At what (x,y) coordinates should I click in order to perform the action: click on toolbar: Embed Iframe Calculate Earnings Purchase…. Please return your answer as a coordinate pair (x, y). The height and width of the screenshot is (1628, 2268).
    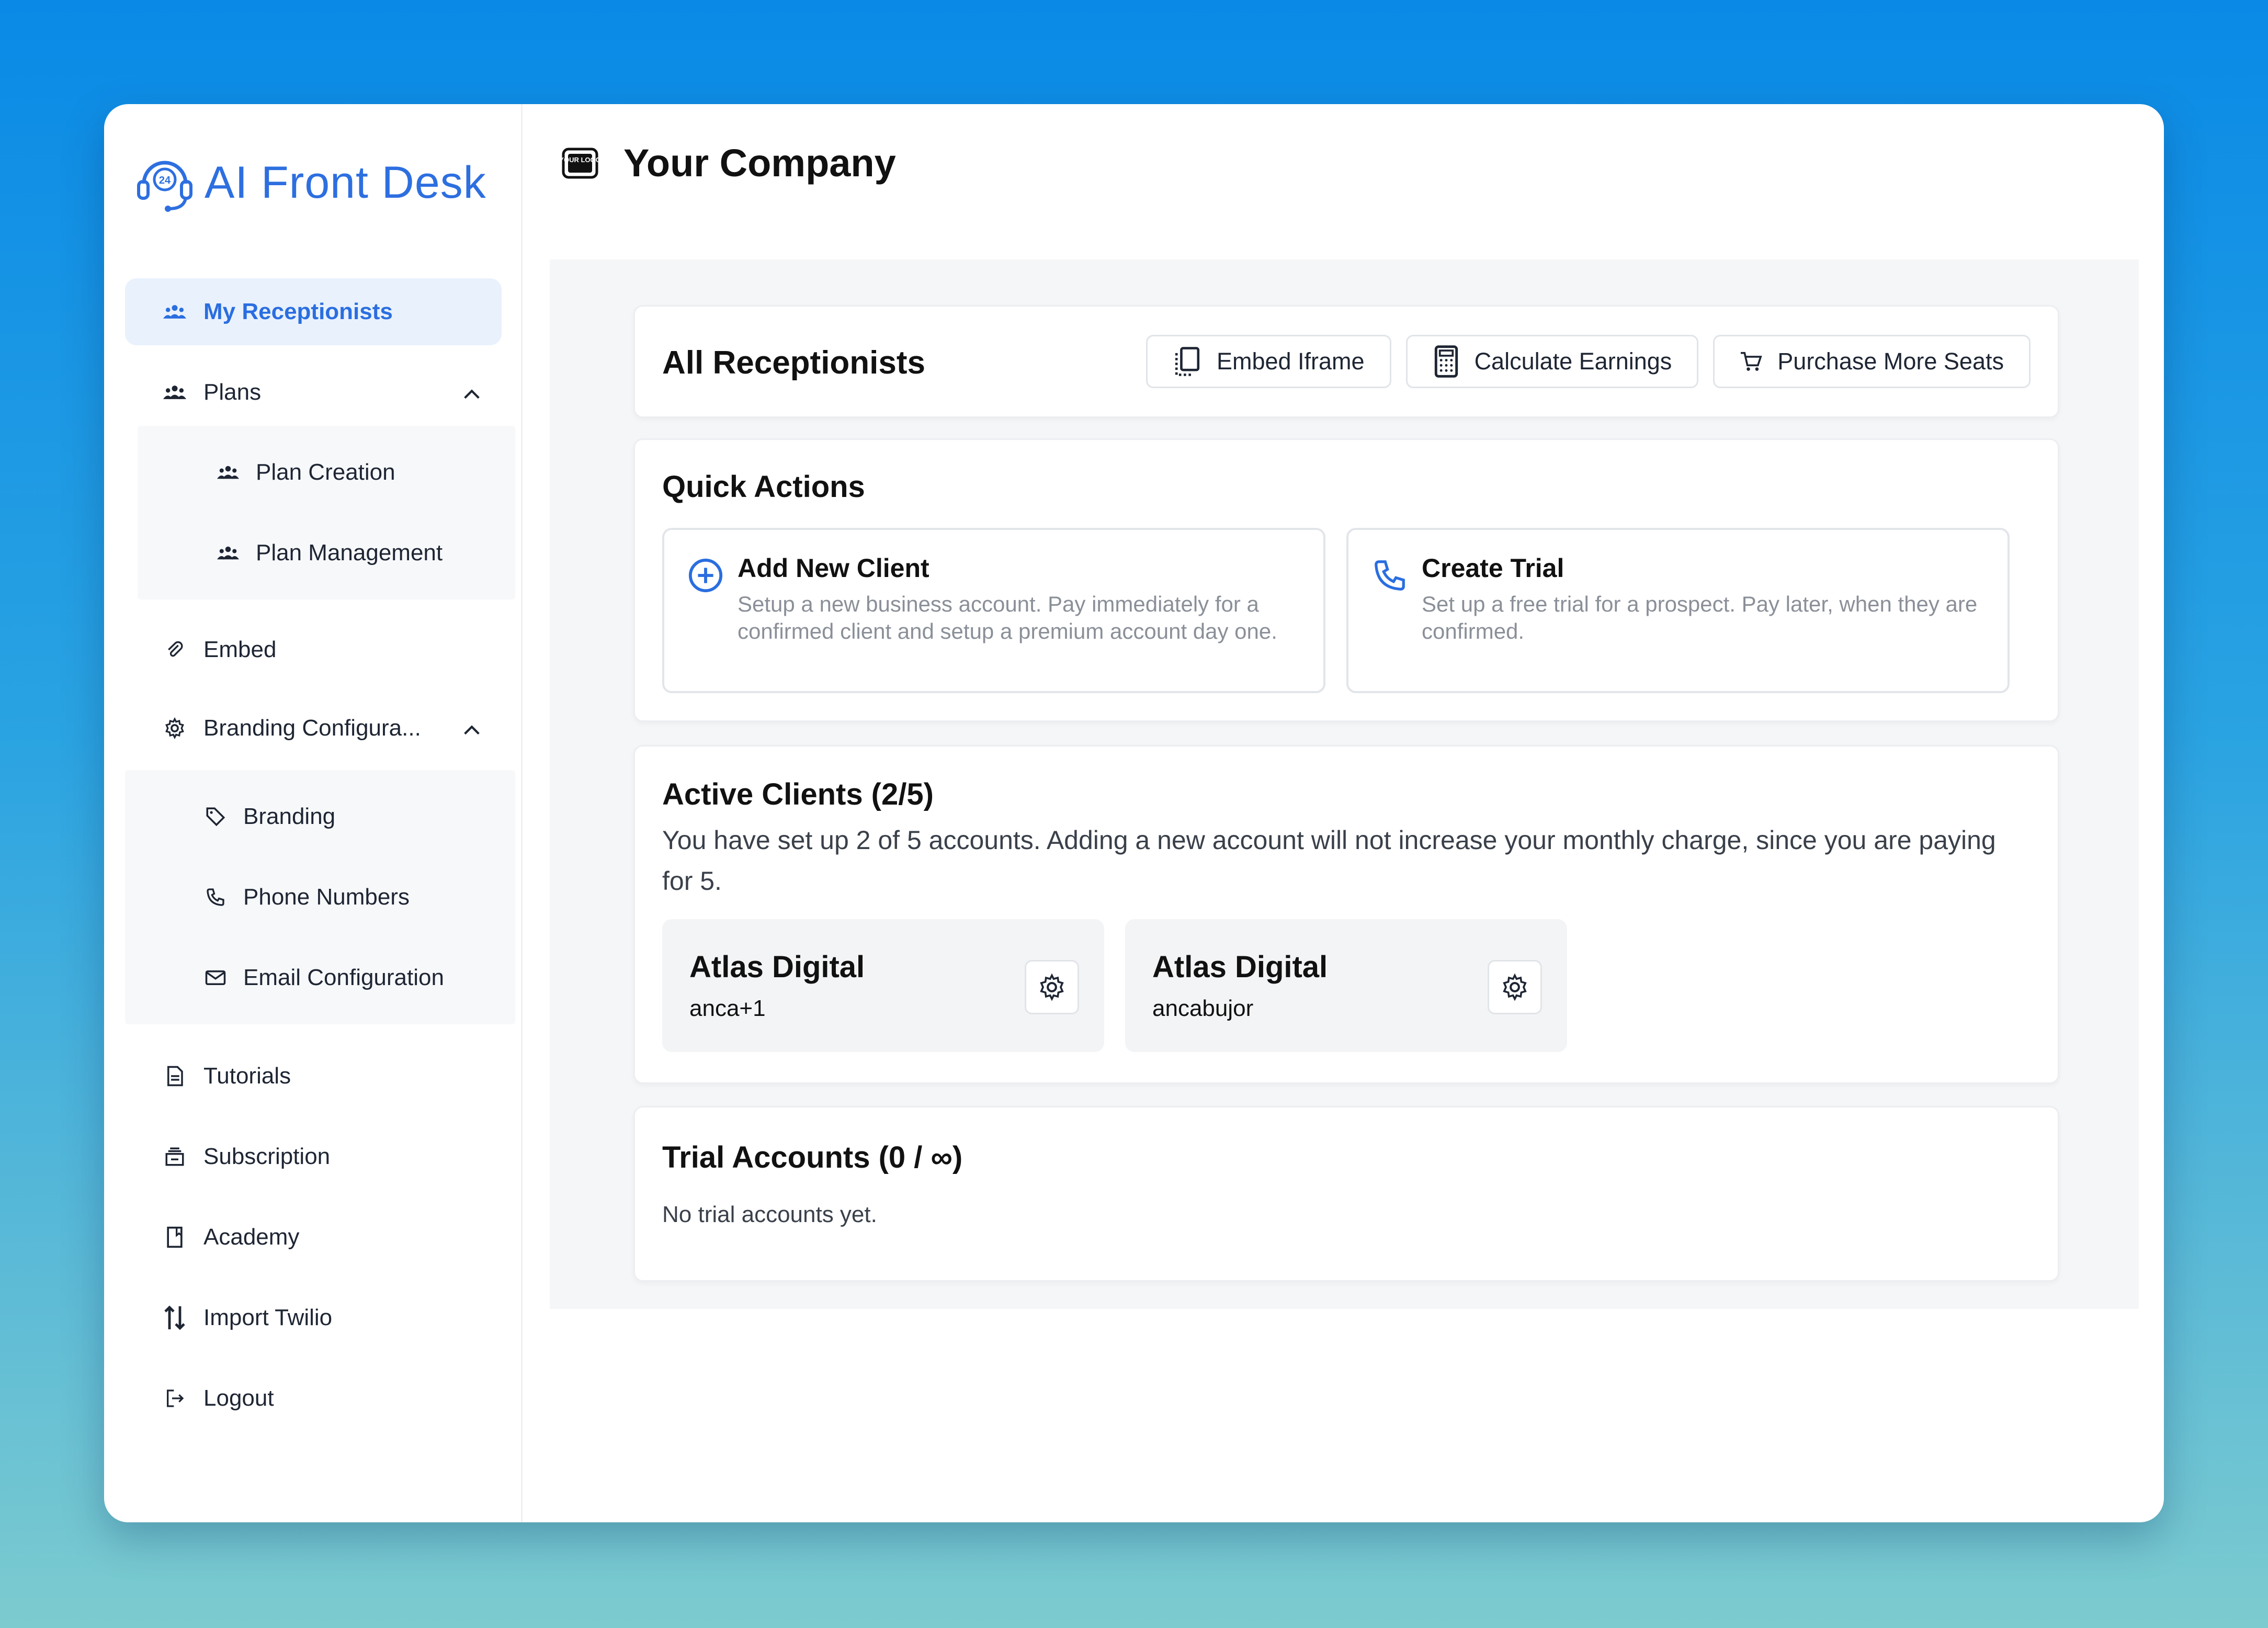
    Looking at the image, I should click on (1581, 361).